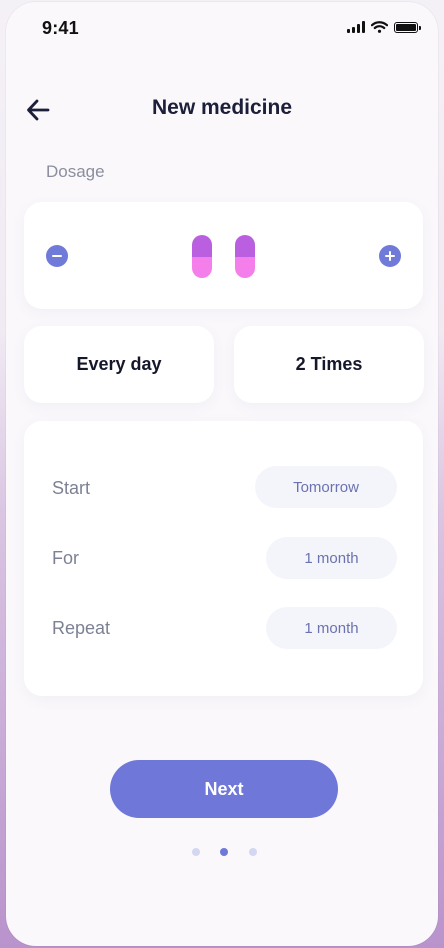 This screenshot has height=948, width=444. I want to click on pagination-dots, so click(222, 852).